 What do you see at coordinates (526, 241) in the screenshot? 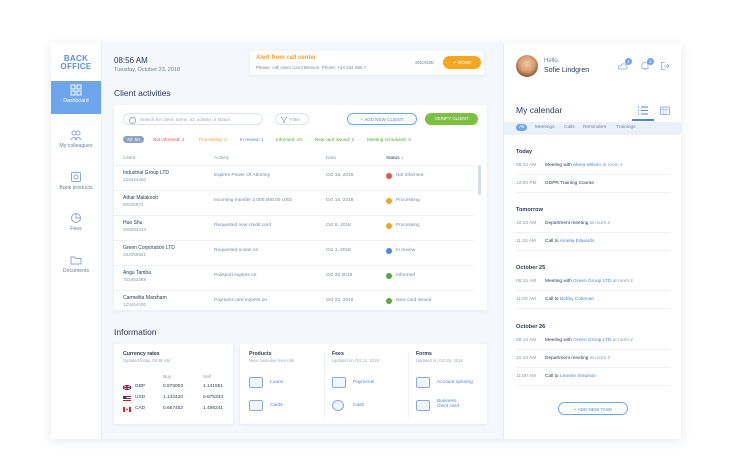
I see `event-time: 11:40 AM` at bounding box center [526, 241].